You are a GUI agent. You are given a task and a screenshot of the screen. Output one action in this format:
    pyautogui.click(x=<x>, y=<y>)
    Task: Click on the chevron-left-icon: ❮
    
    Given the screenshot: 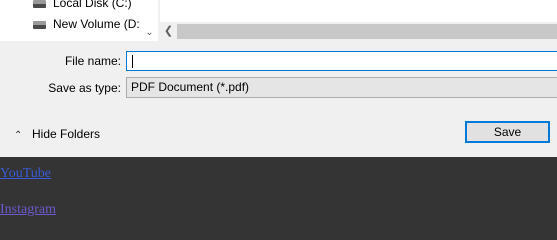 What is the action you would take?
    pyautogui.click(x=168, y=31)
    